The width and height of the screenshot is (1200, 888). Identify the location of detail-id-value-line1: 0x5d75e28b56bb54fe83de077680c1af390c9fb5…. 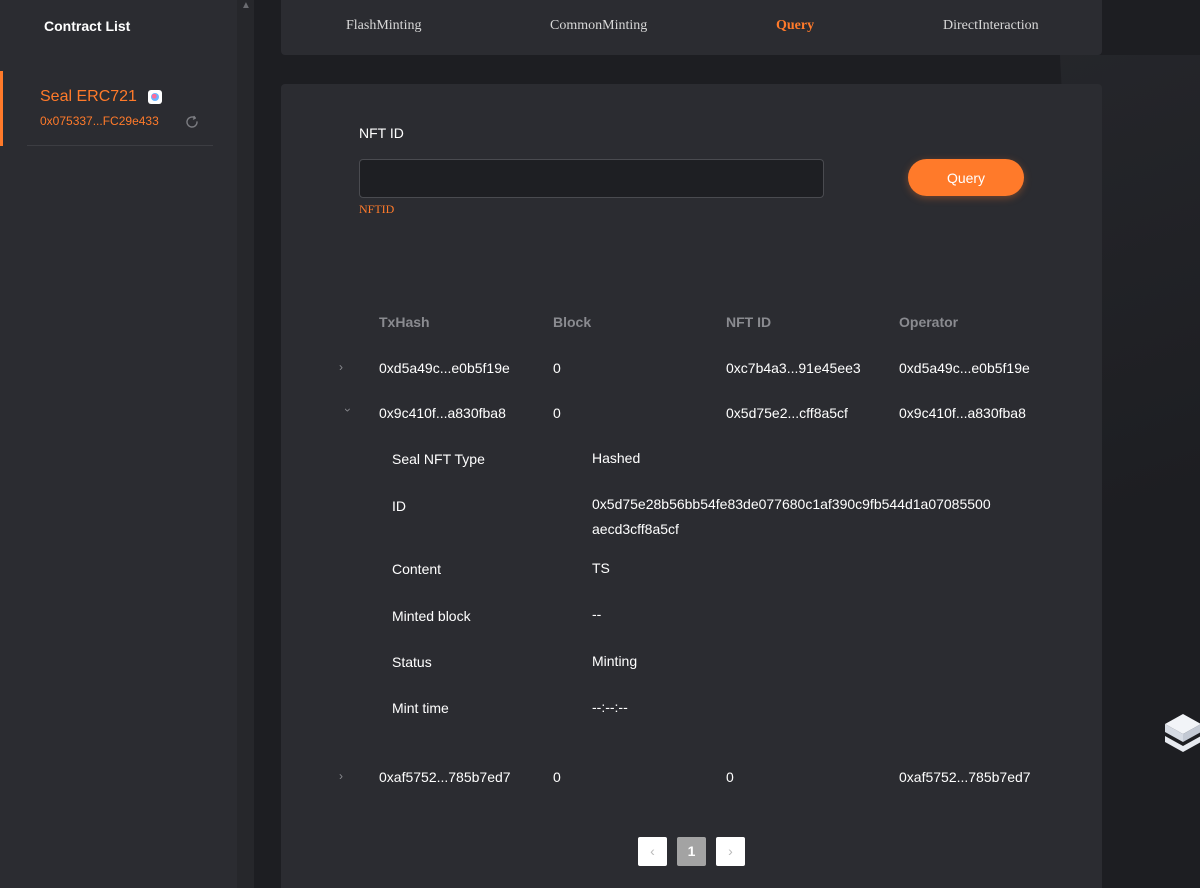
(791, 504).